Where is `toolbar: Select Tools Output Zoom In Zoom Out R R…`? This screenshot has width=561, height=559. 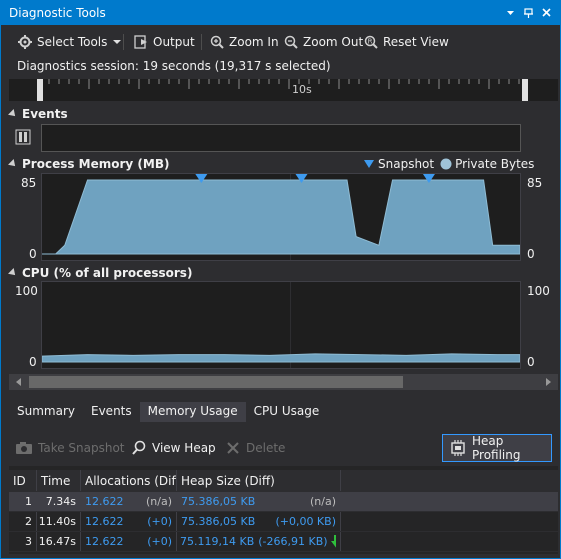
toolbar: Select Tools Output Zoom In Zoom Out R R… is located at coordinates (280, 42).